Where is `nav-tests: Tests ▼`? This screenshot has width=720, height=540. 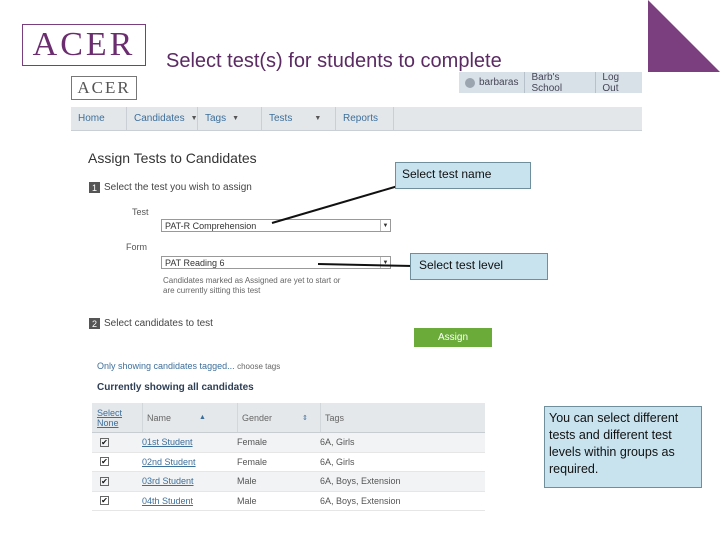
nav-tests: Tests ▼ is located at coordinates (299, 118).